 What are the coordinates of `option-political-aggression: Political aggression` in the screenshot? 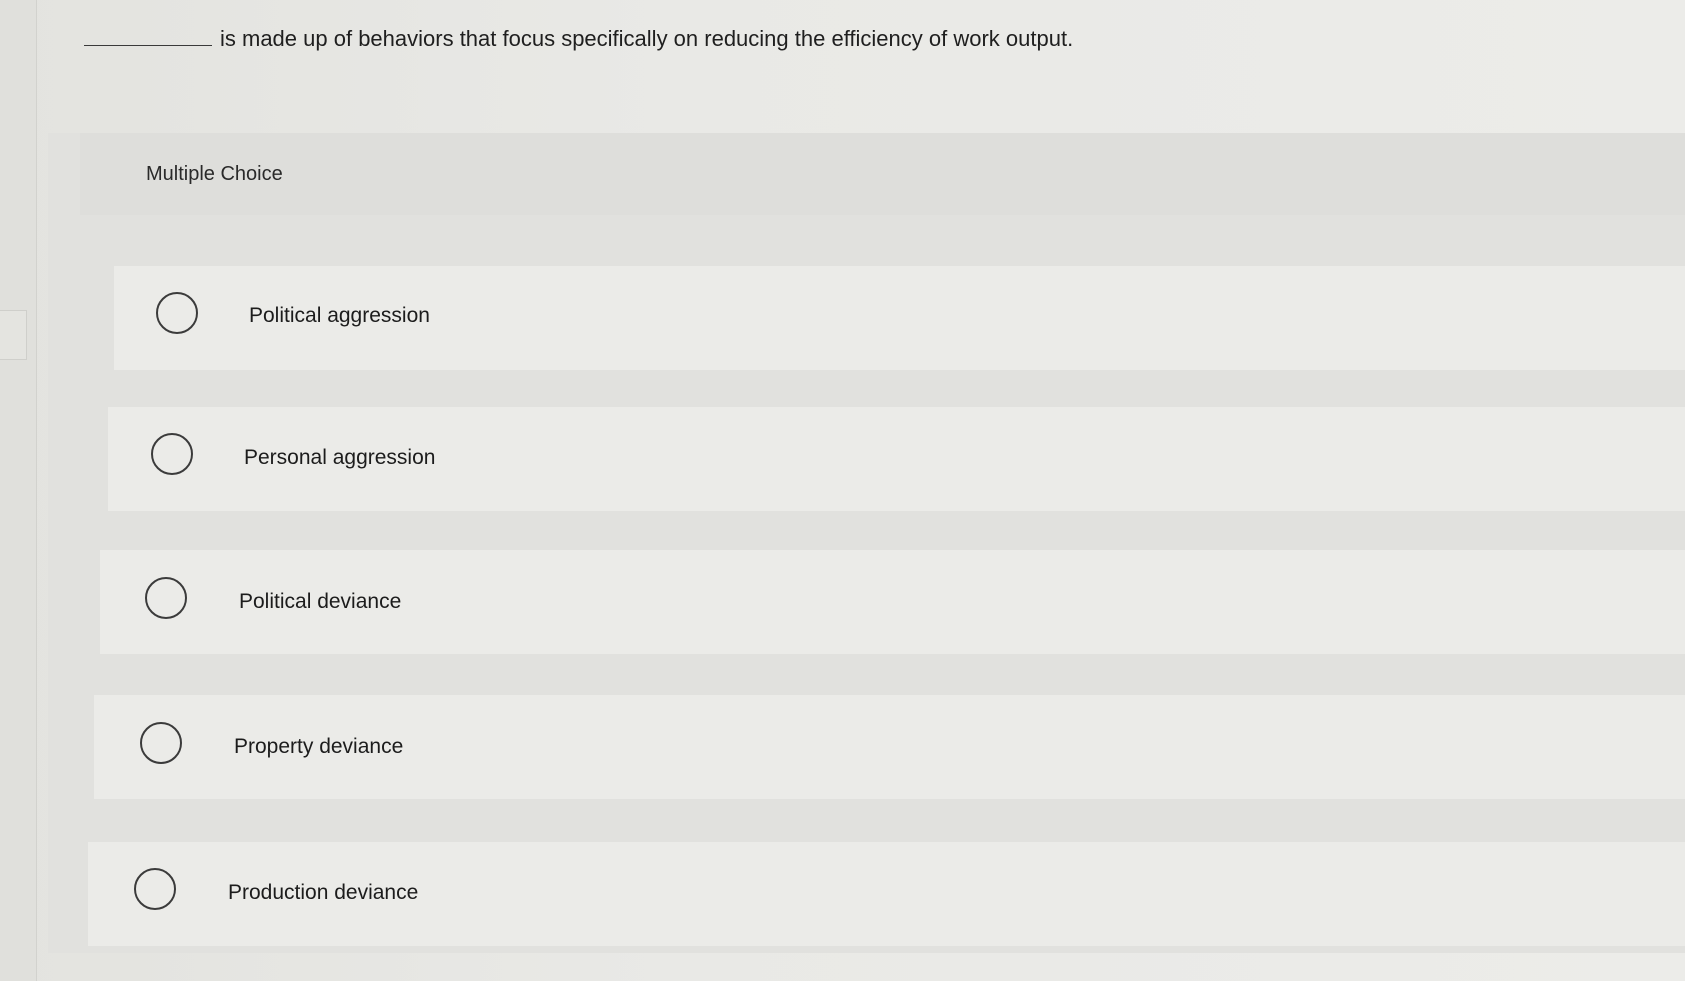 It's located at (899, 318).